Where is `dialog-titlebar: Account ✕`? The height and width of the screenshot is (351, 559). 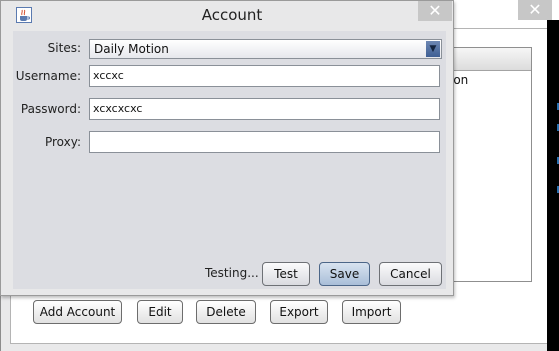
dialog-titlebar: Account ✕ is located at coordinates (227, 16).